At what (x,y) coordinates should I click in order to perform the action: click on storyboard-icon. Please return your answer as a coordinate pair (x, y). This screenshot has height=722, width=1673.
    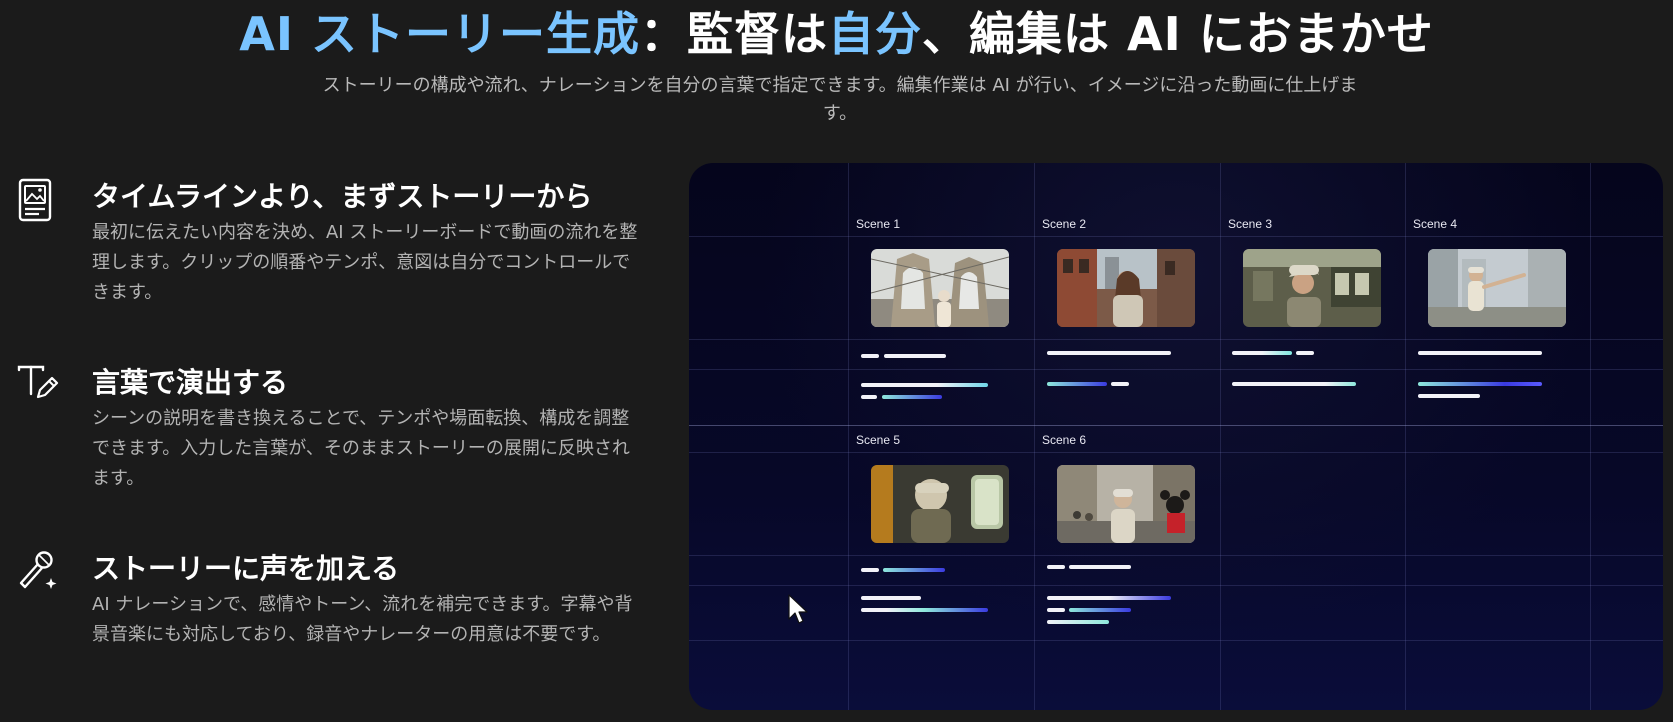
    Looking at the image, I should click on (38, 200).